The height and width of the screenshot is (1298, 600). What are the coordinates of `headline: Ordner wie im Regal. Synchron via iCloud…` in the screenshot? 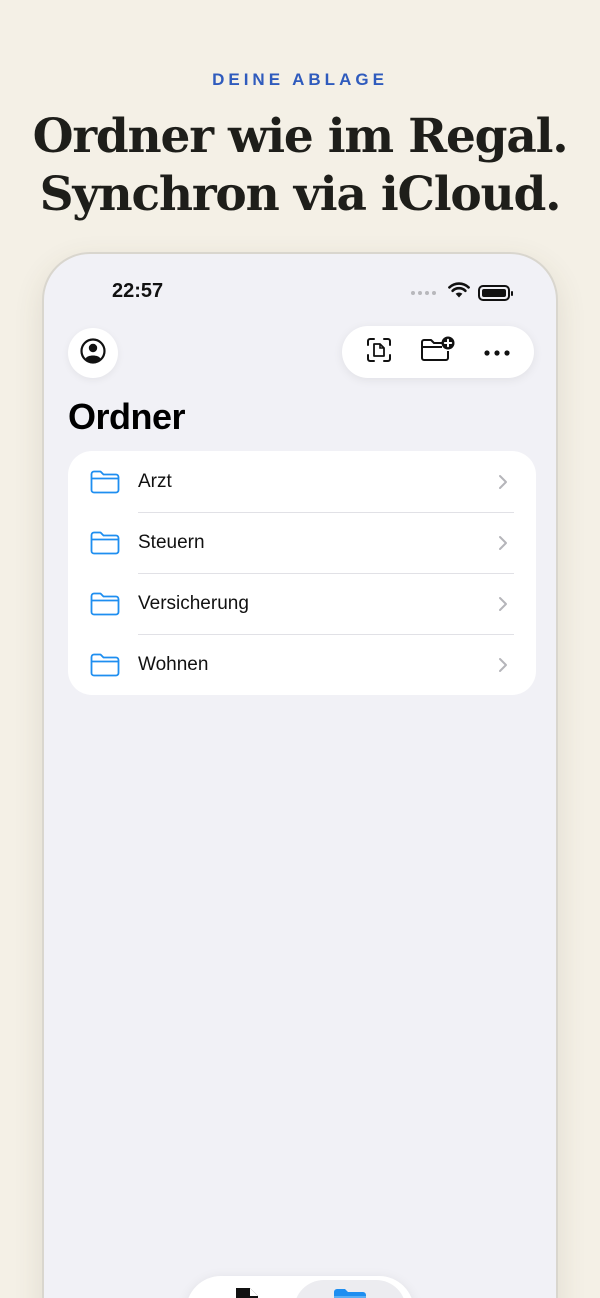 It's located at (300, 166).